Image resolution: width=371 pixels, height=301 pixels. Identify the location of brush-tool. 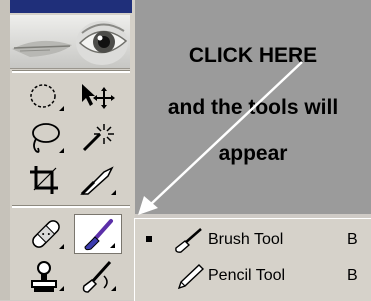
(98, 234).